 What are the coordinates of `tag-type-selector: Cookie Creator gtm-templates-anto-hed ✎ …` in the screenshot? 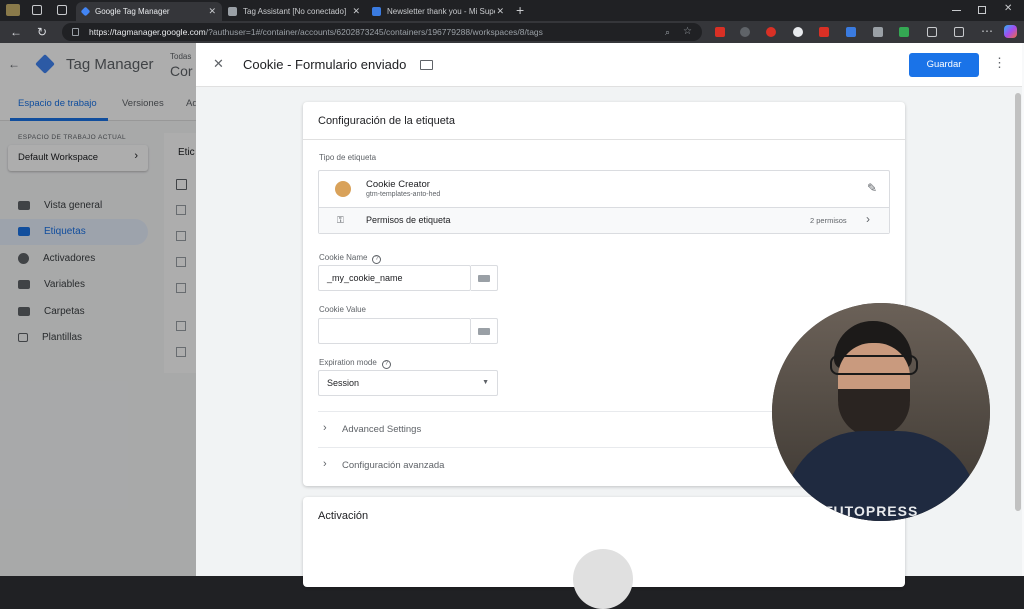 It's located at (604, 202).